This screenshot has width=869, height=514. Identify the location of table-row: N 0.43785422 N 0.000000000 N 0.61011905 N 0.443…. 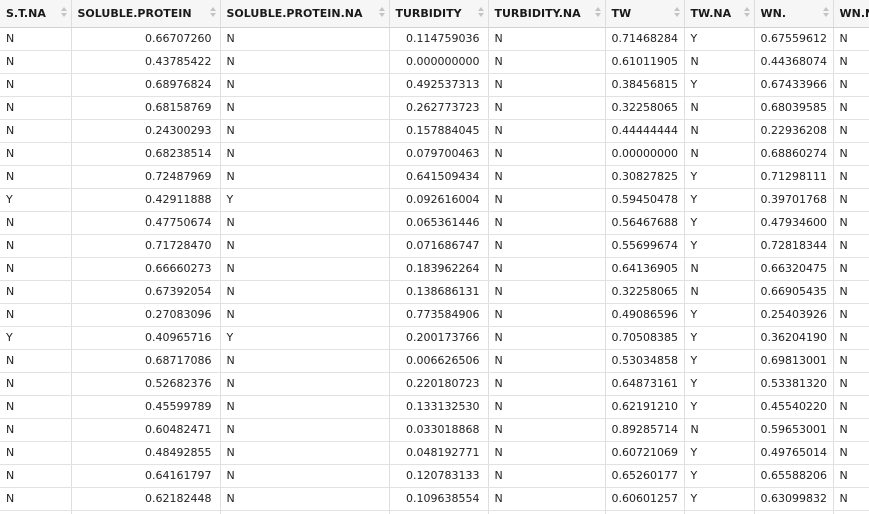
(434, 62).